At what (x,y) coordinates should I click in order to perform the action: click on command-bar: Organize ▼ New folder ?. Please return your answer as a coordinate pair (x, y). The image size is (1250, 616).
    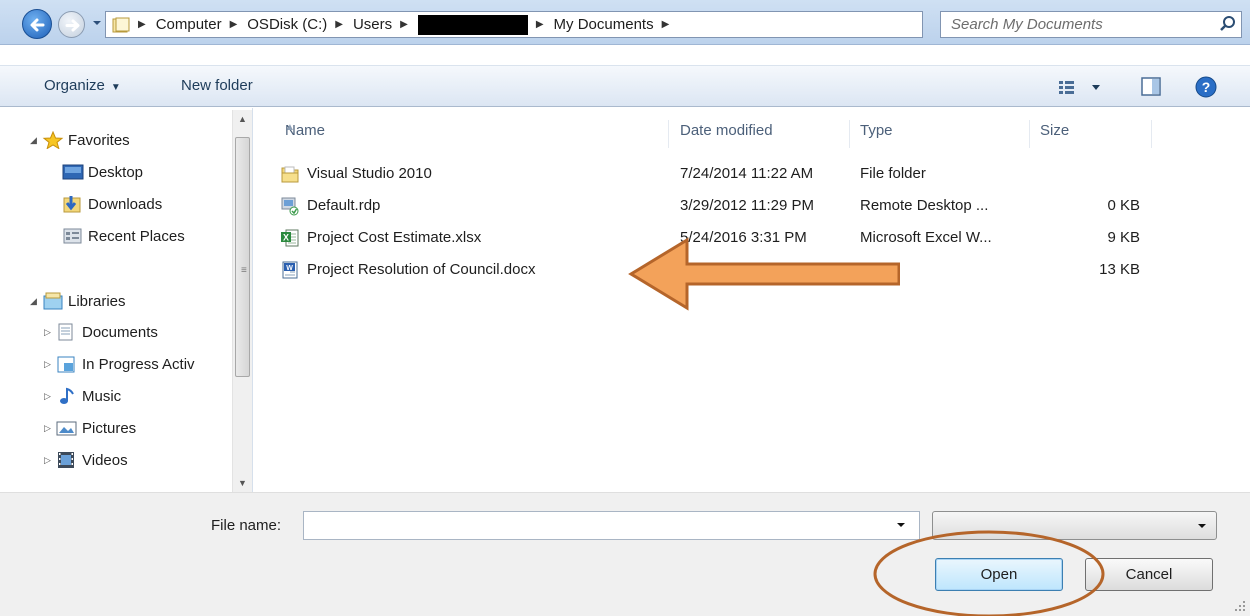
    Looking at the image, I should click on (625, 86).